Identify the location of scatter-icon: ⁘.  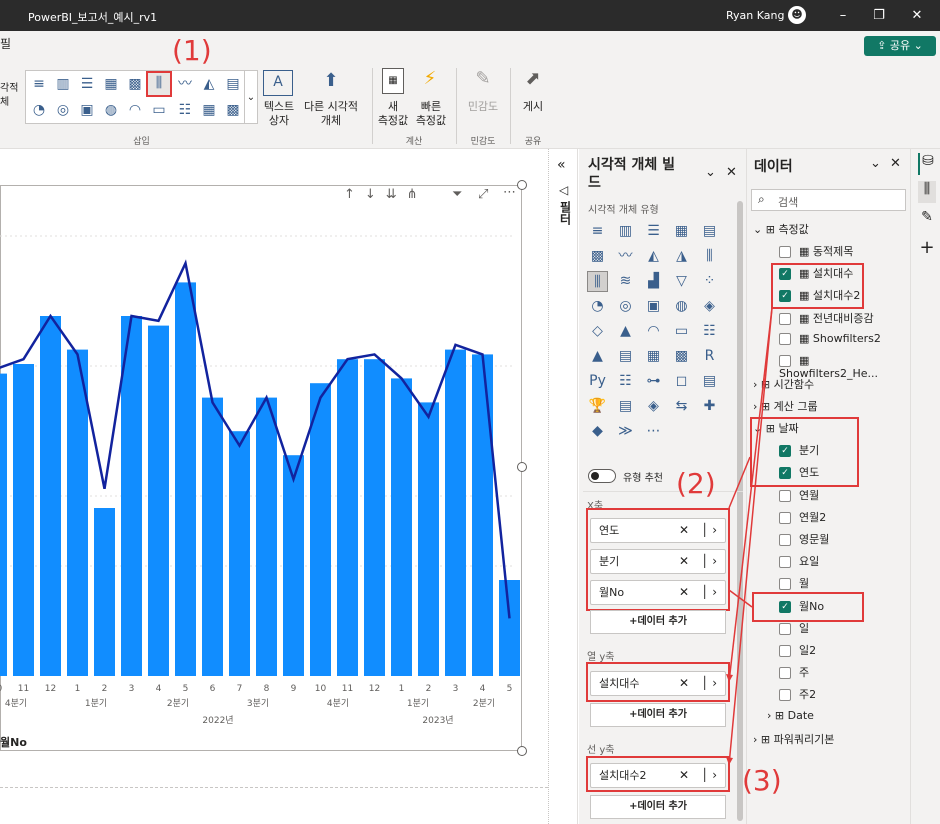
(709, 281).